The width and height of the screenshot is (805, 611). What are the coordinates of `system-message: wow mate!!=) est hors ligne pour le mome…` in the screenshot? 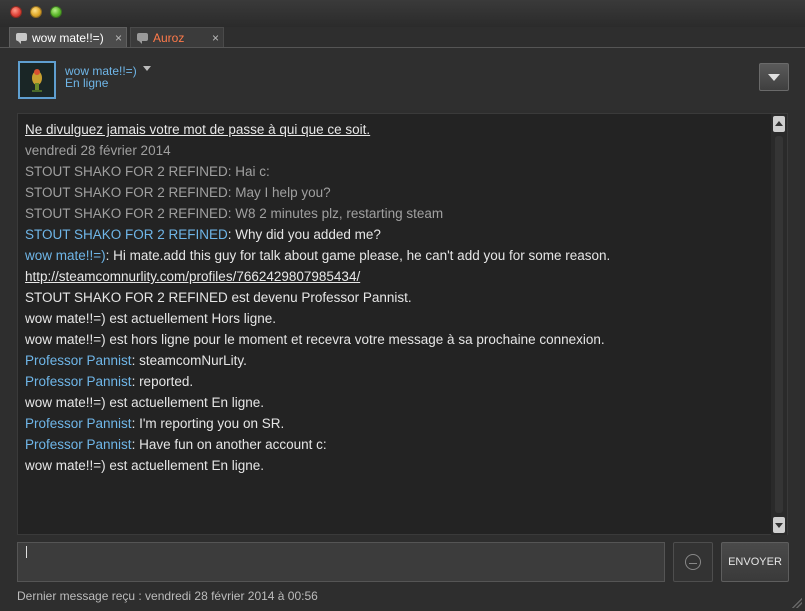 It's located at (315, 339).